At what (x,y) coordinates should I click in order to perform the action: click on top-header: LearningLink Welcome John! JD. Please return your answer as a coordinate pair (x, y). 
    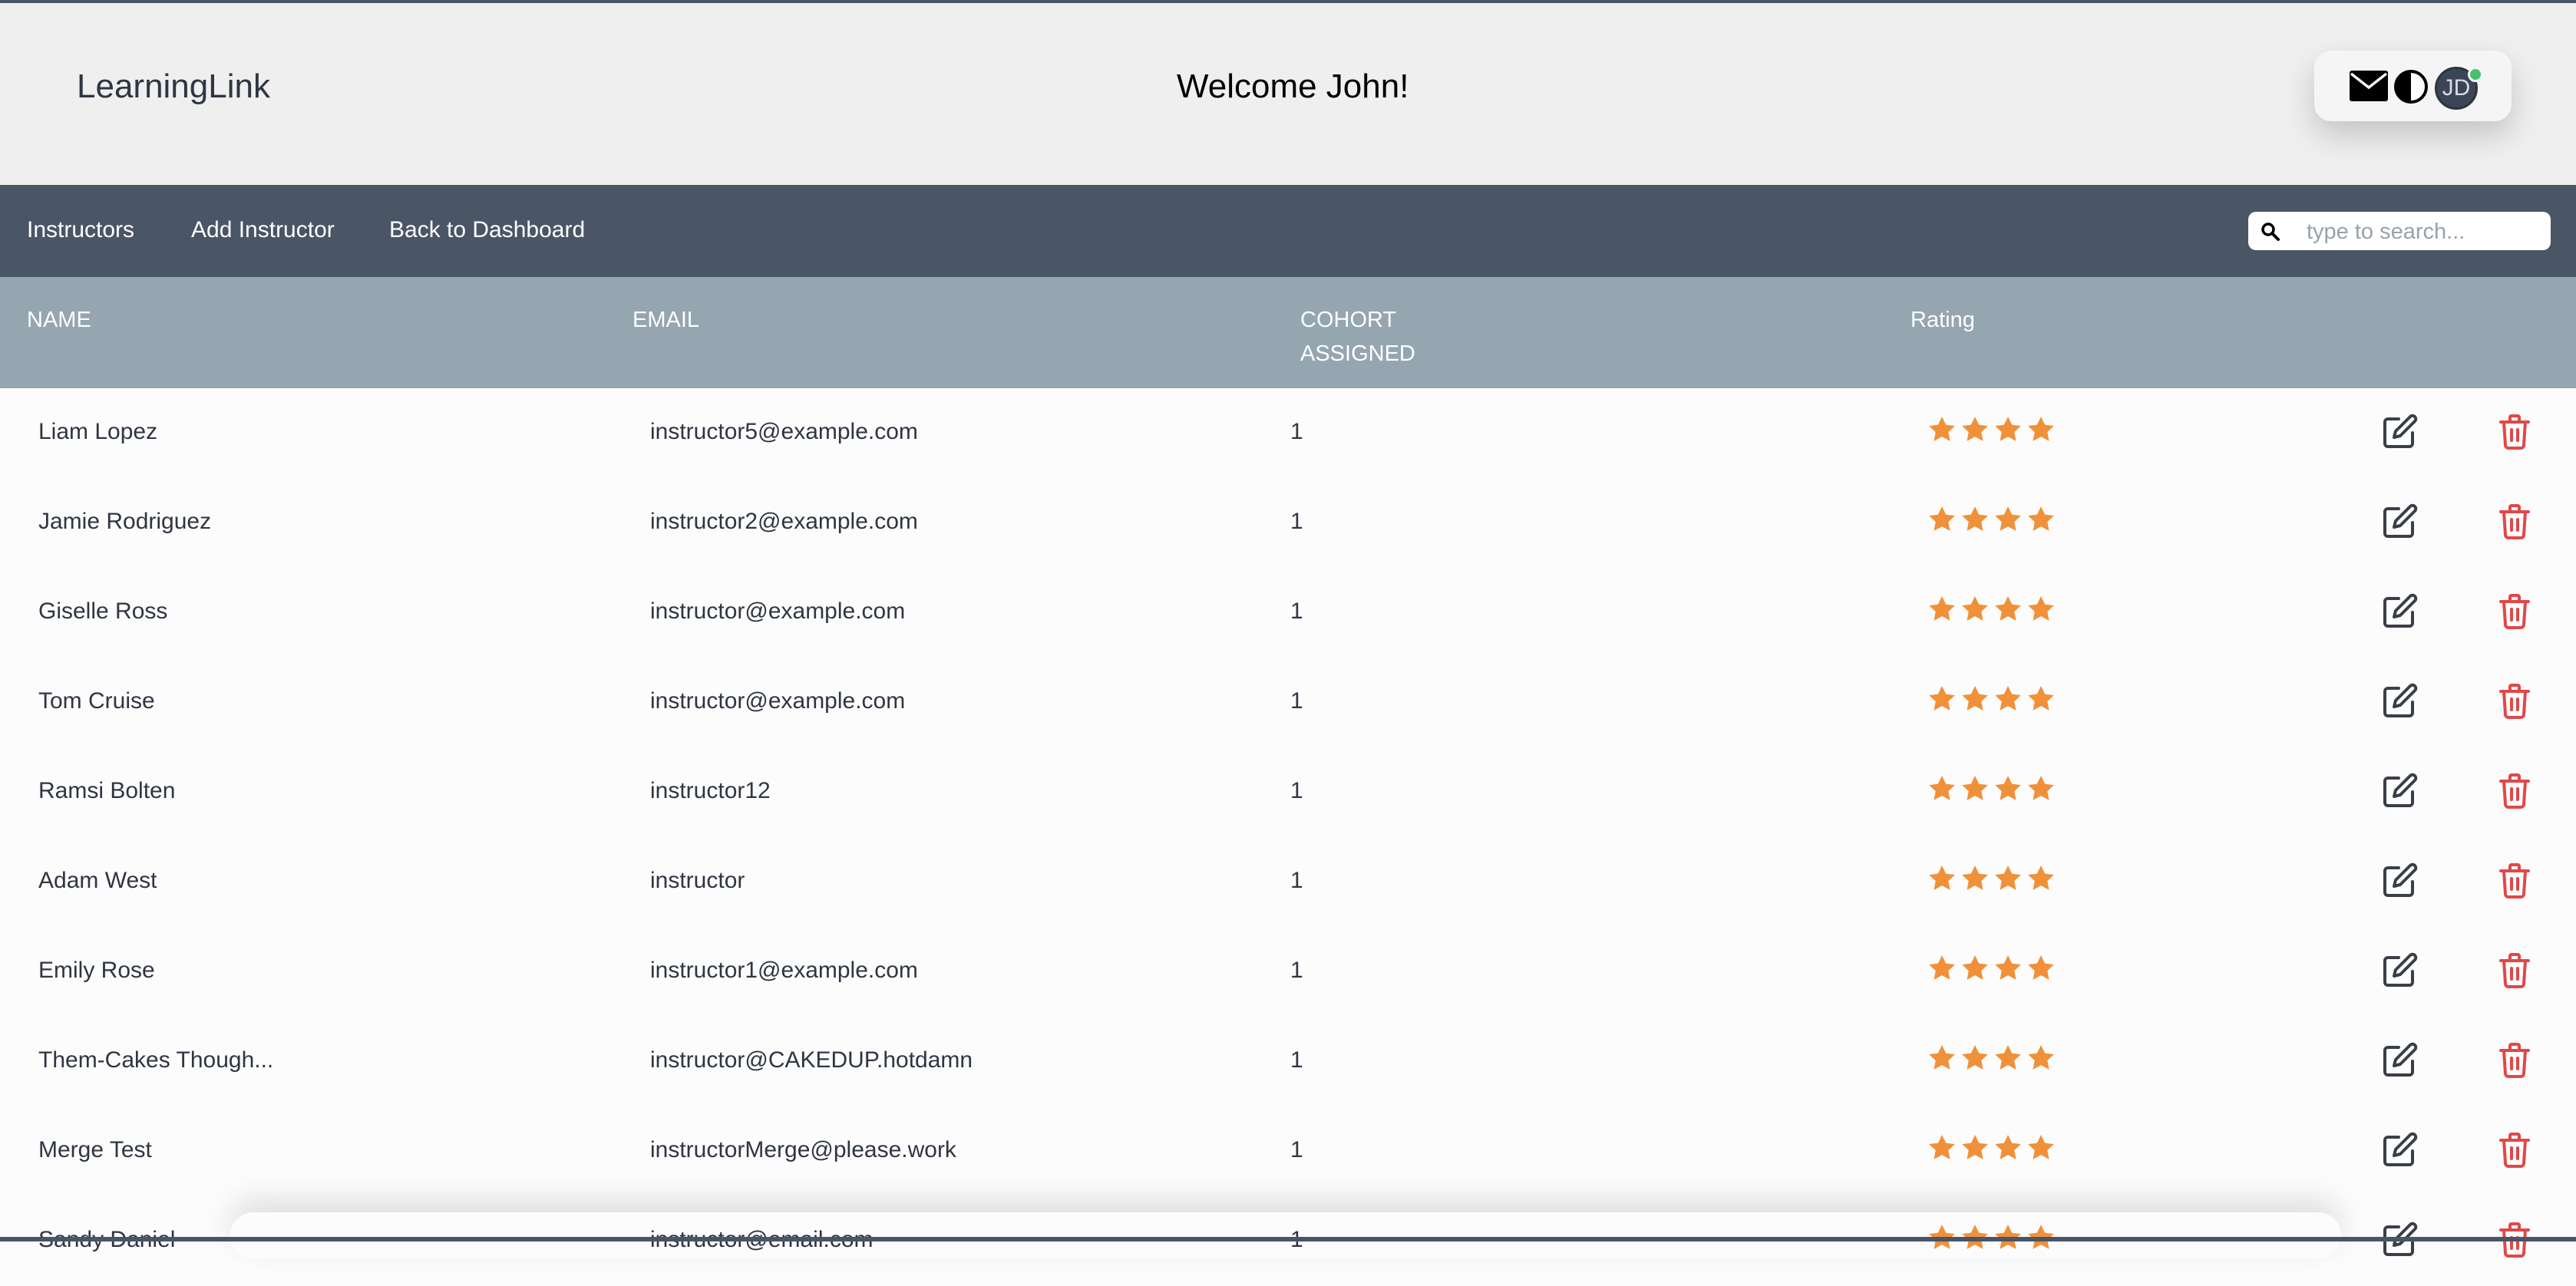
    Looking at the image, I should click on (1288, 92).